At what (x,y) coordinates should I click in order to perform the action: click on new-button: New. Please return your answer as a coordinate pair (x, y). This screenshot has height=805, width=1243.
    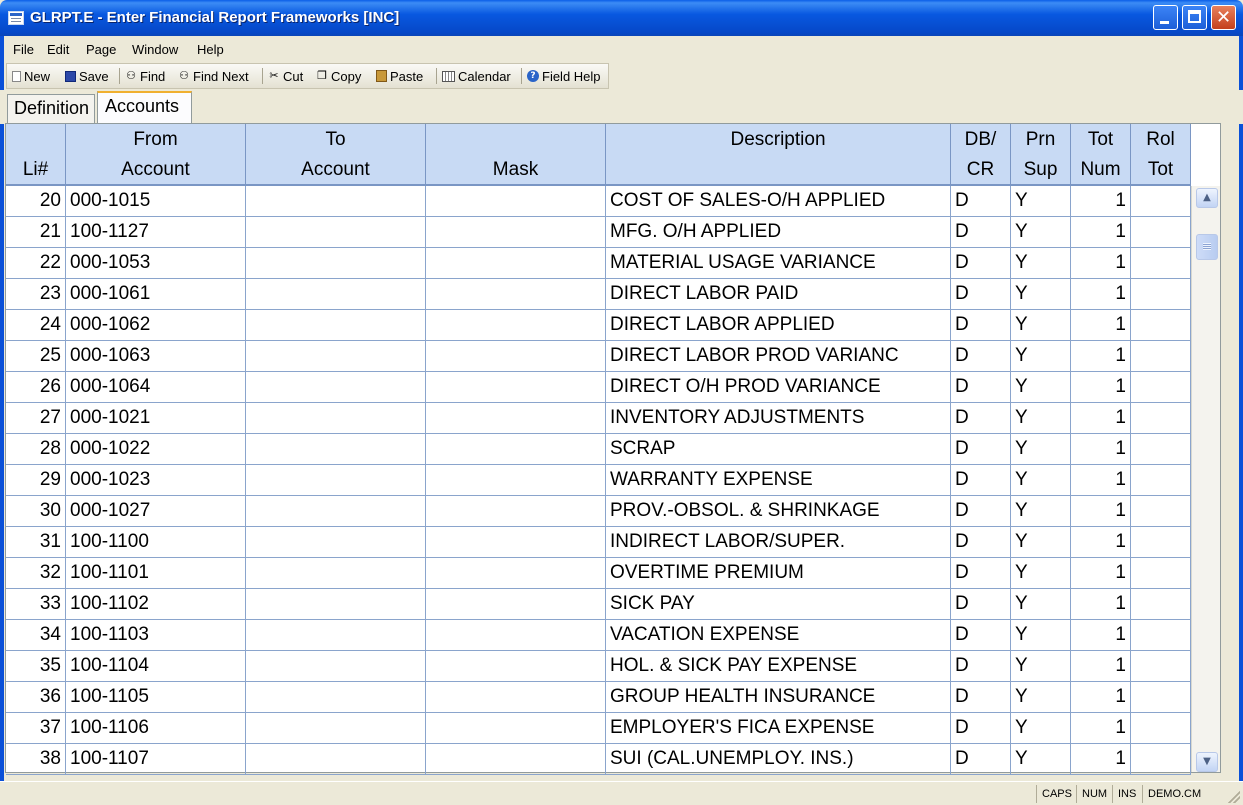
    Looking at the image, I should click on (31, 76).